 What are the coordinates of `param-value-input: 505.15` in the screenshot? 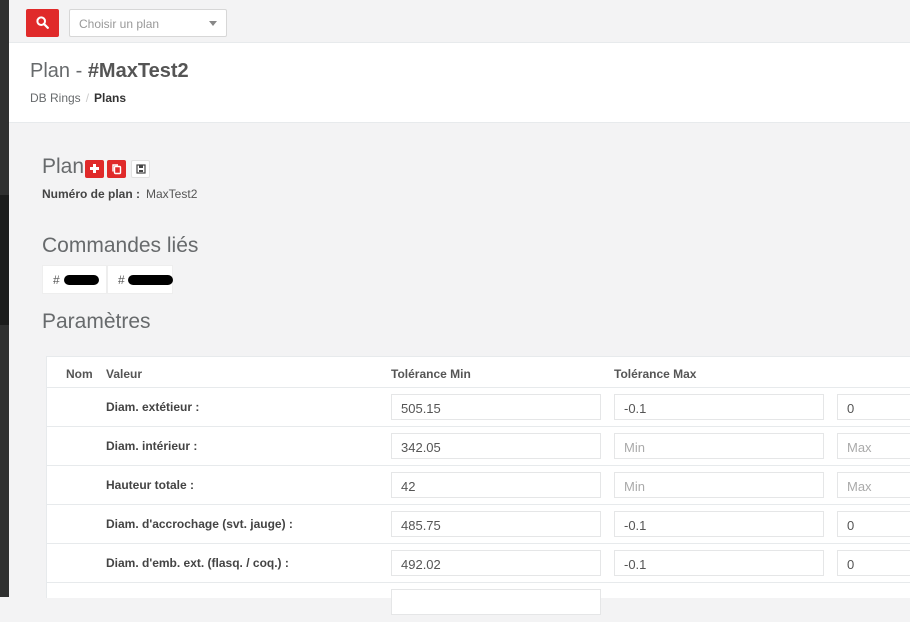 It's located at (496, 407).